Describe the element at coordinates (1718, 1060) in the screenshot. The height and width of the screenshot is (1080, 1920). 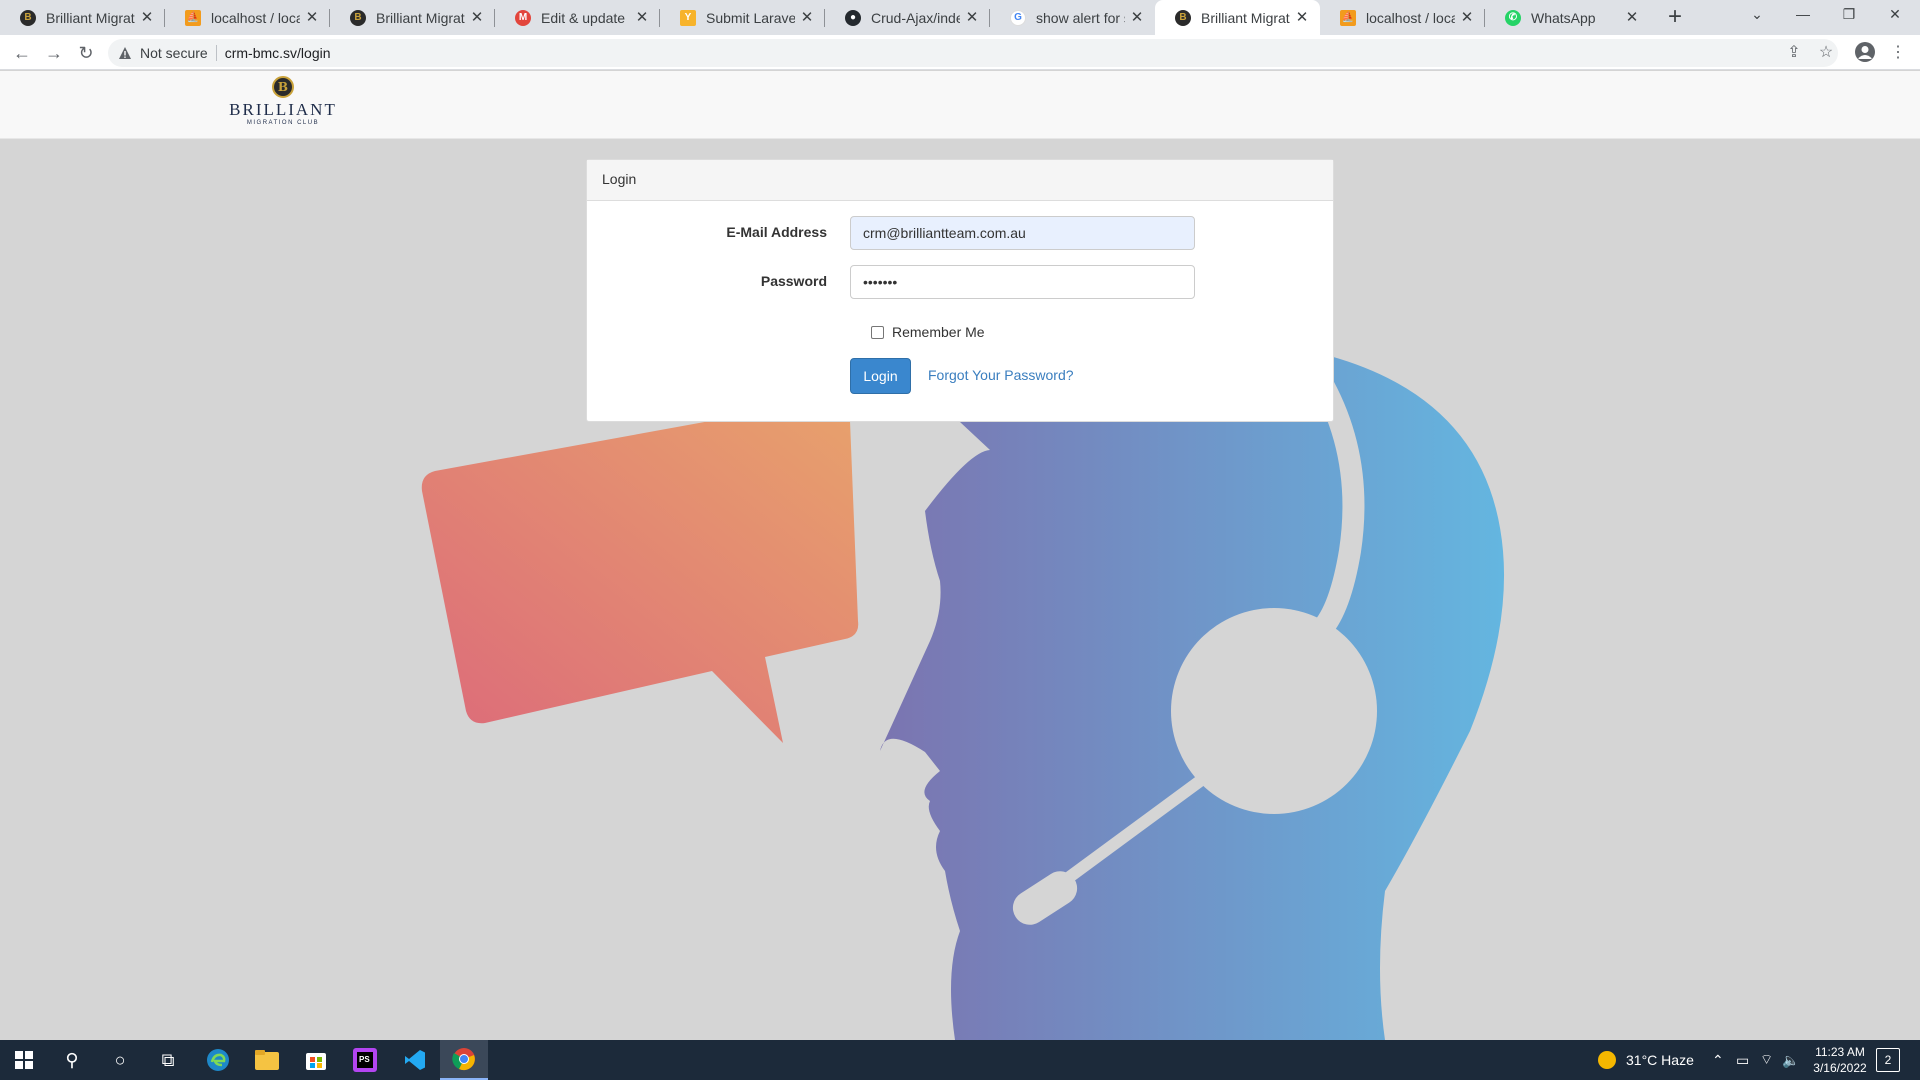
I see `show-hidden-icons-icon: ⌃` at that location.